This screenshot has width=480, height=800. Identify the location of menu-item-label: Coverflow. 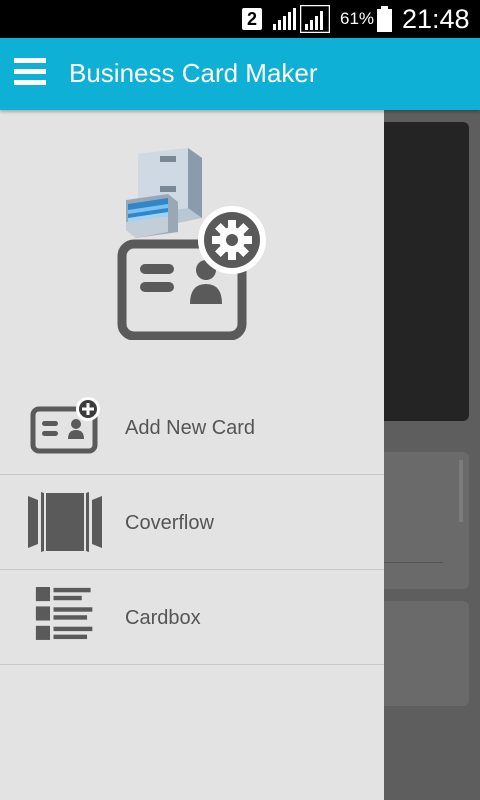
(169, 523).